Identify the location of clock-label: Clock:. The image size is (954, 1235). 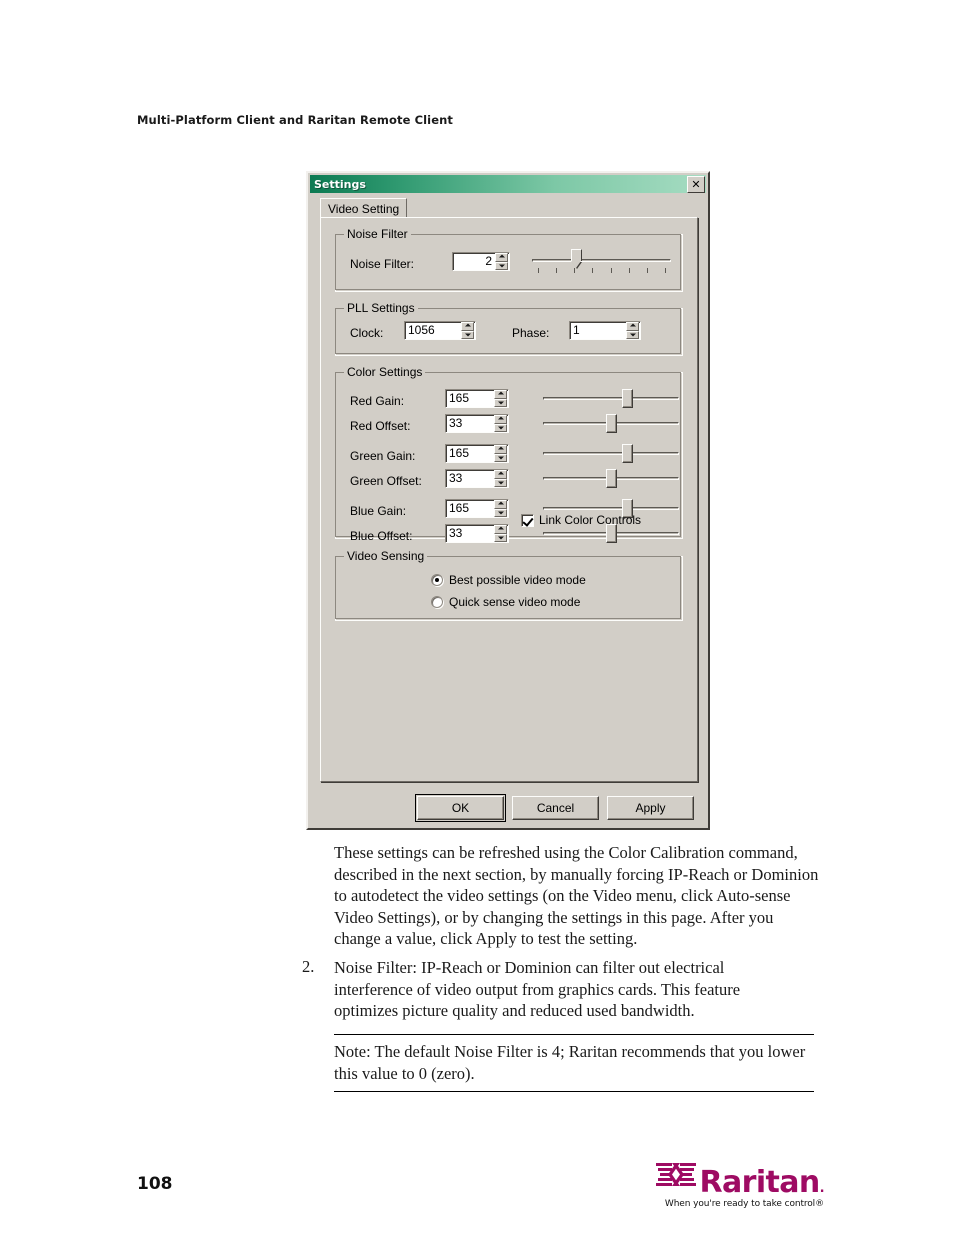
(367, 333).